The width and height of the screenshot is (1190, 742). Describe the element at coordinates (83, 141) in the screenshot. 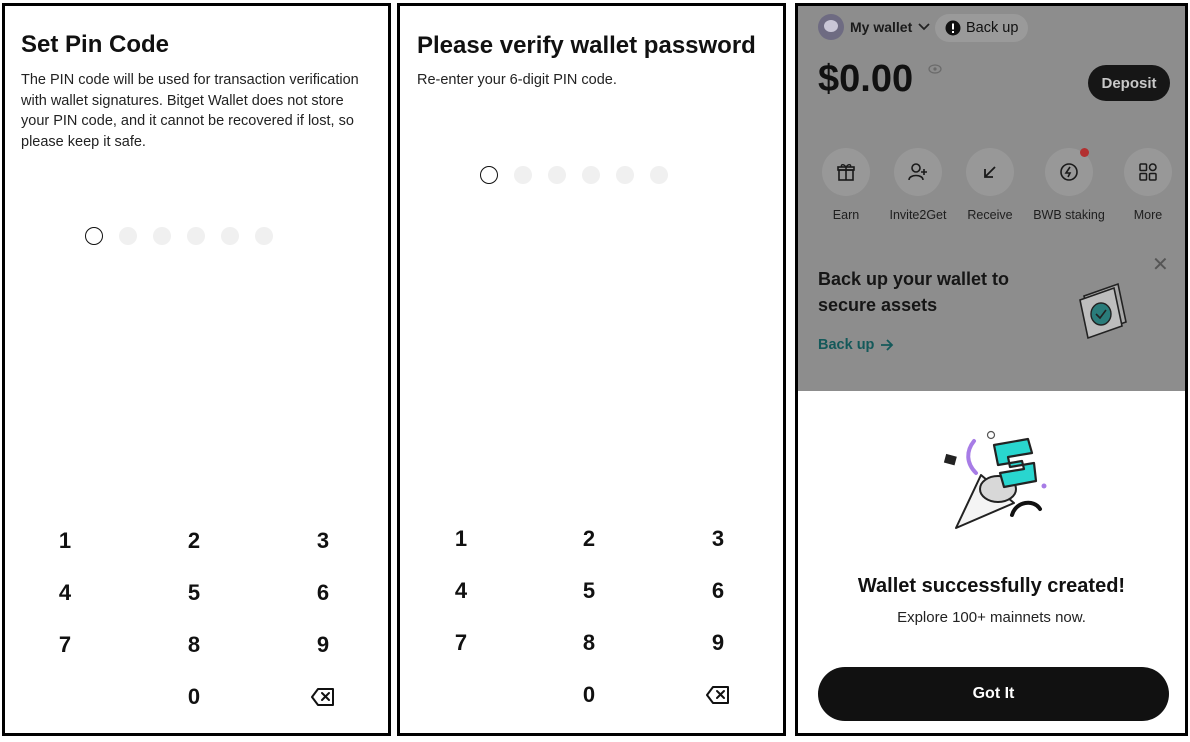

I see `description-line: please keep it safe.` at that location.